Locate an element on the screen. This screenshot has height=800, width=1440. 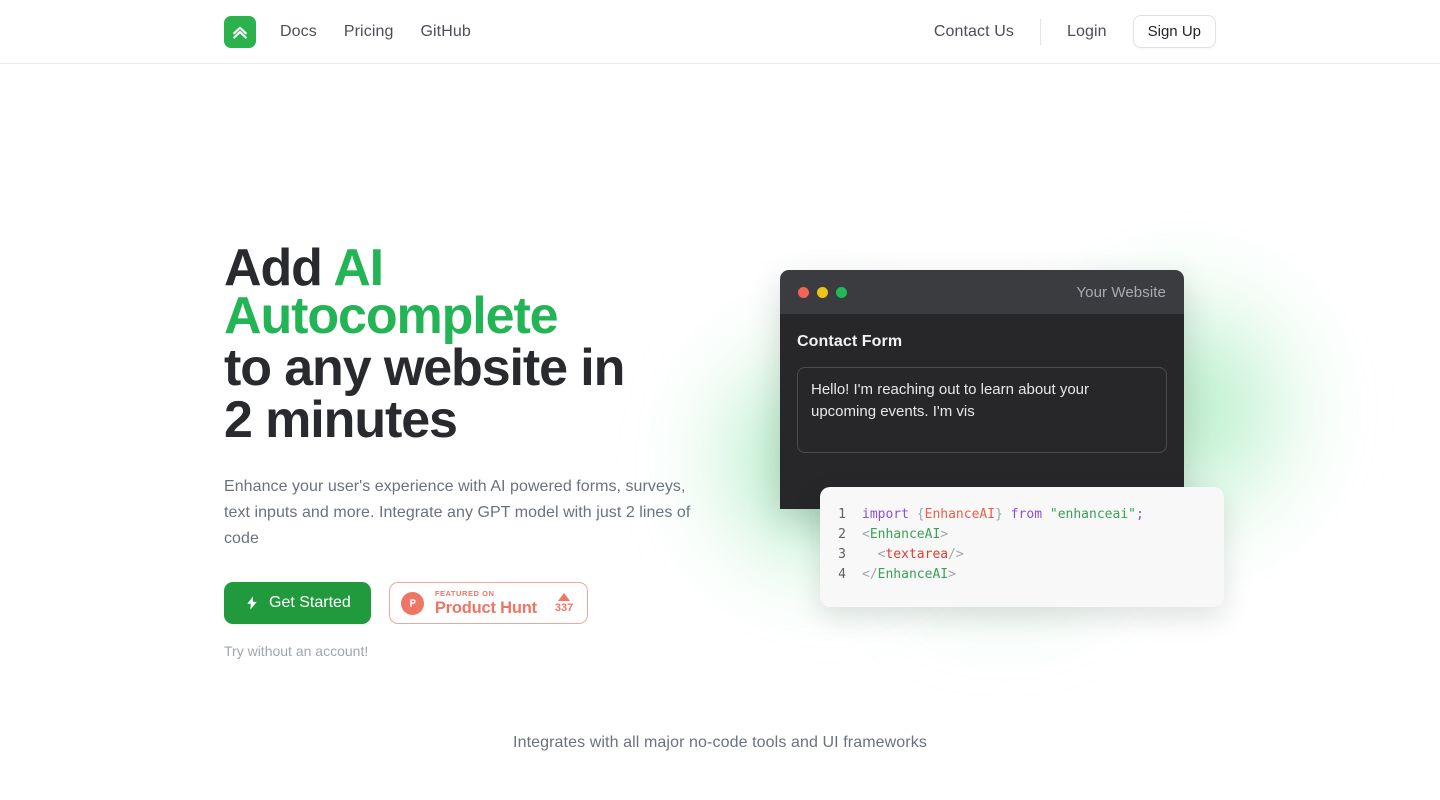
integration-logo-strip: WiX .bubble webflow Framer is located at coordinates (720, 789).